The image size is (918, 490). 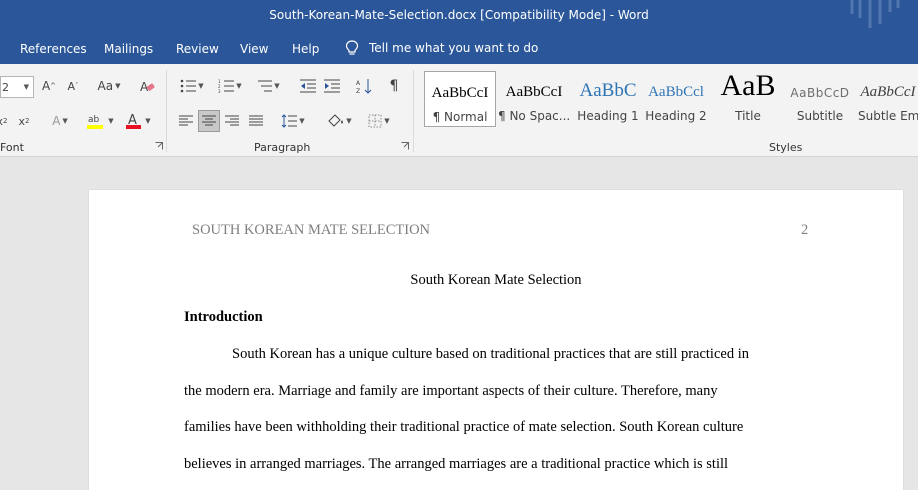 I want to click on align-right-icon, so click(x=232, y=121).